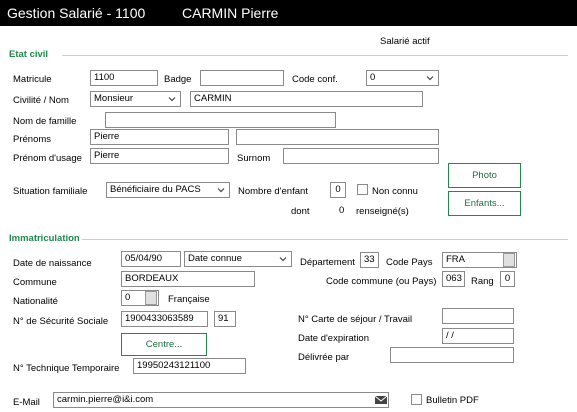 Image resolution: width=577 pixels, height=412 pixels. Describe the element at coordinates (29, 54) in the screenshot. I see `section-etat-civil: Etat civil` at that location.